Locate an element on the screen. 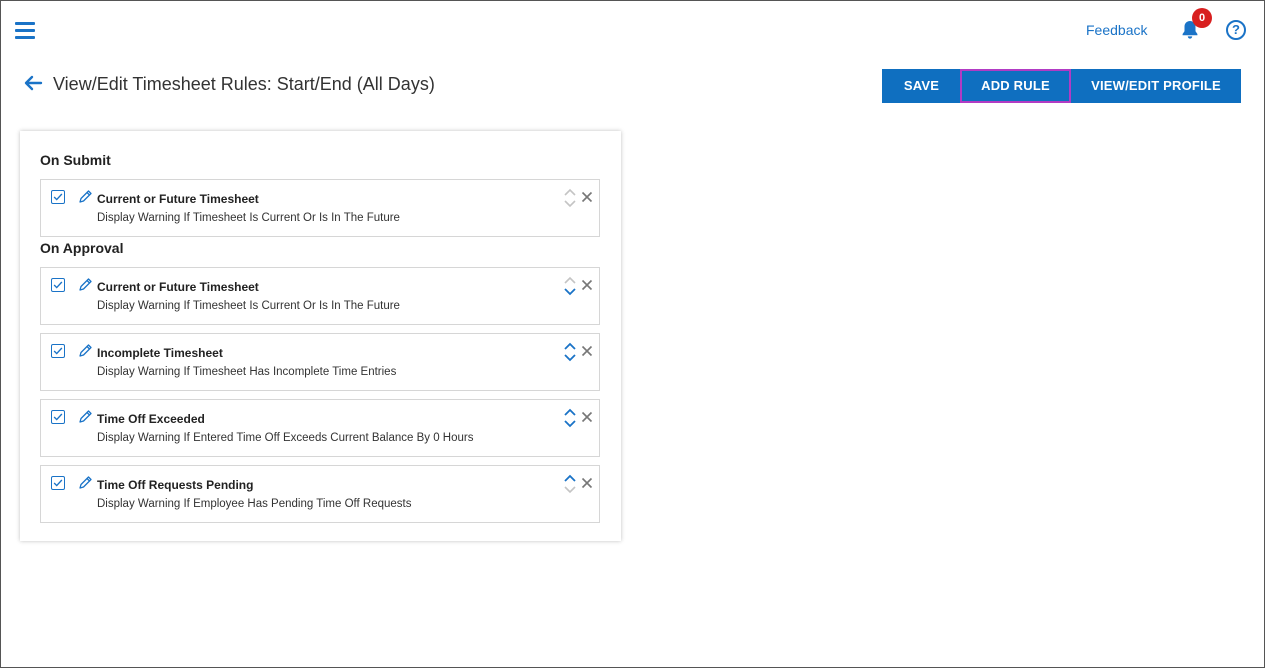 This screenshot has width=1265, height=668. view-edit-profile-button: VIEW/EDIT PROFILE is located at coordinates (1156, 86).